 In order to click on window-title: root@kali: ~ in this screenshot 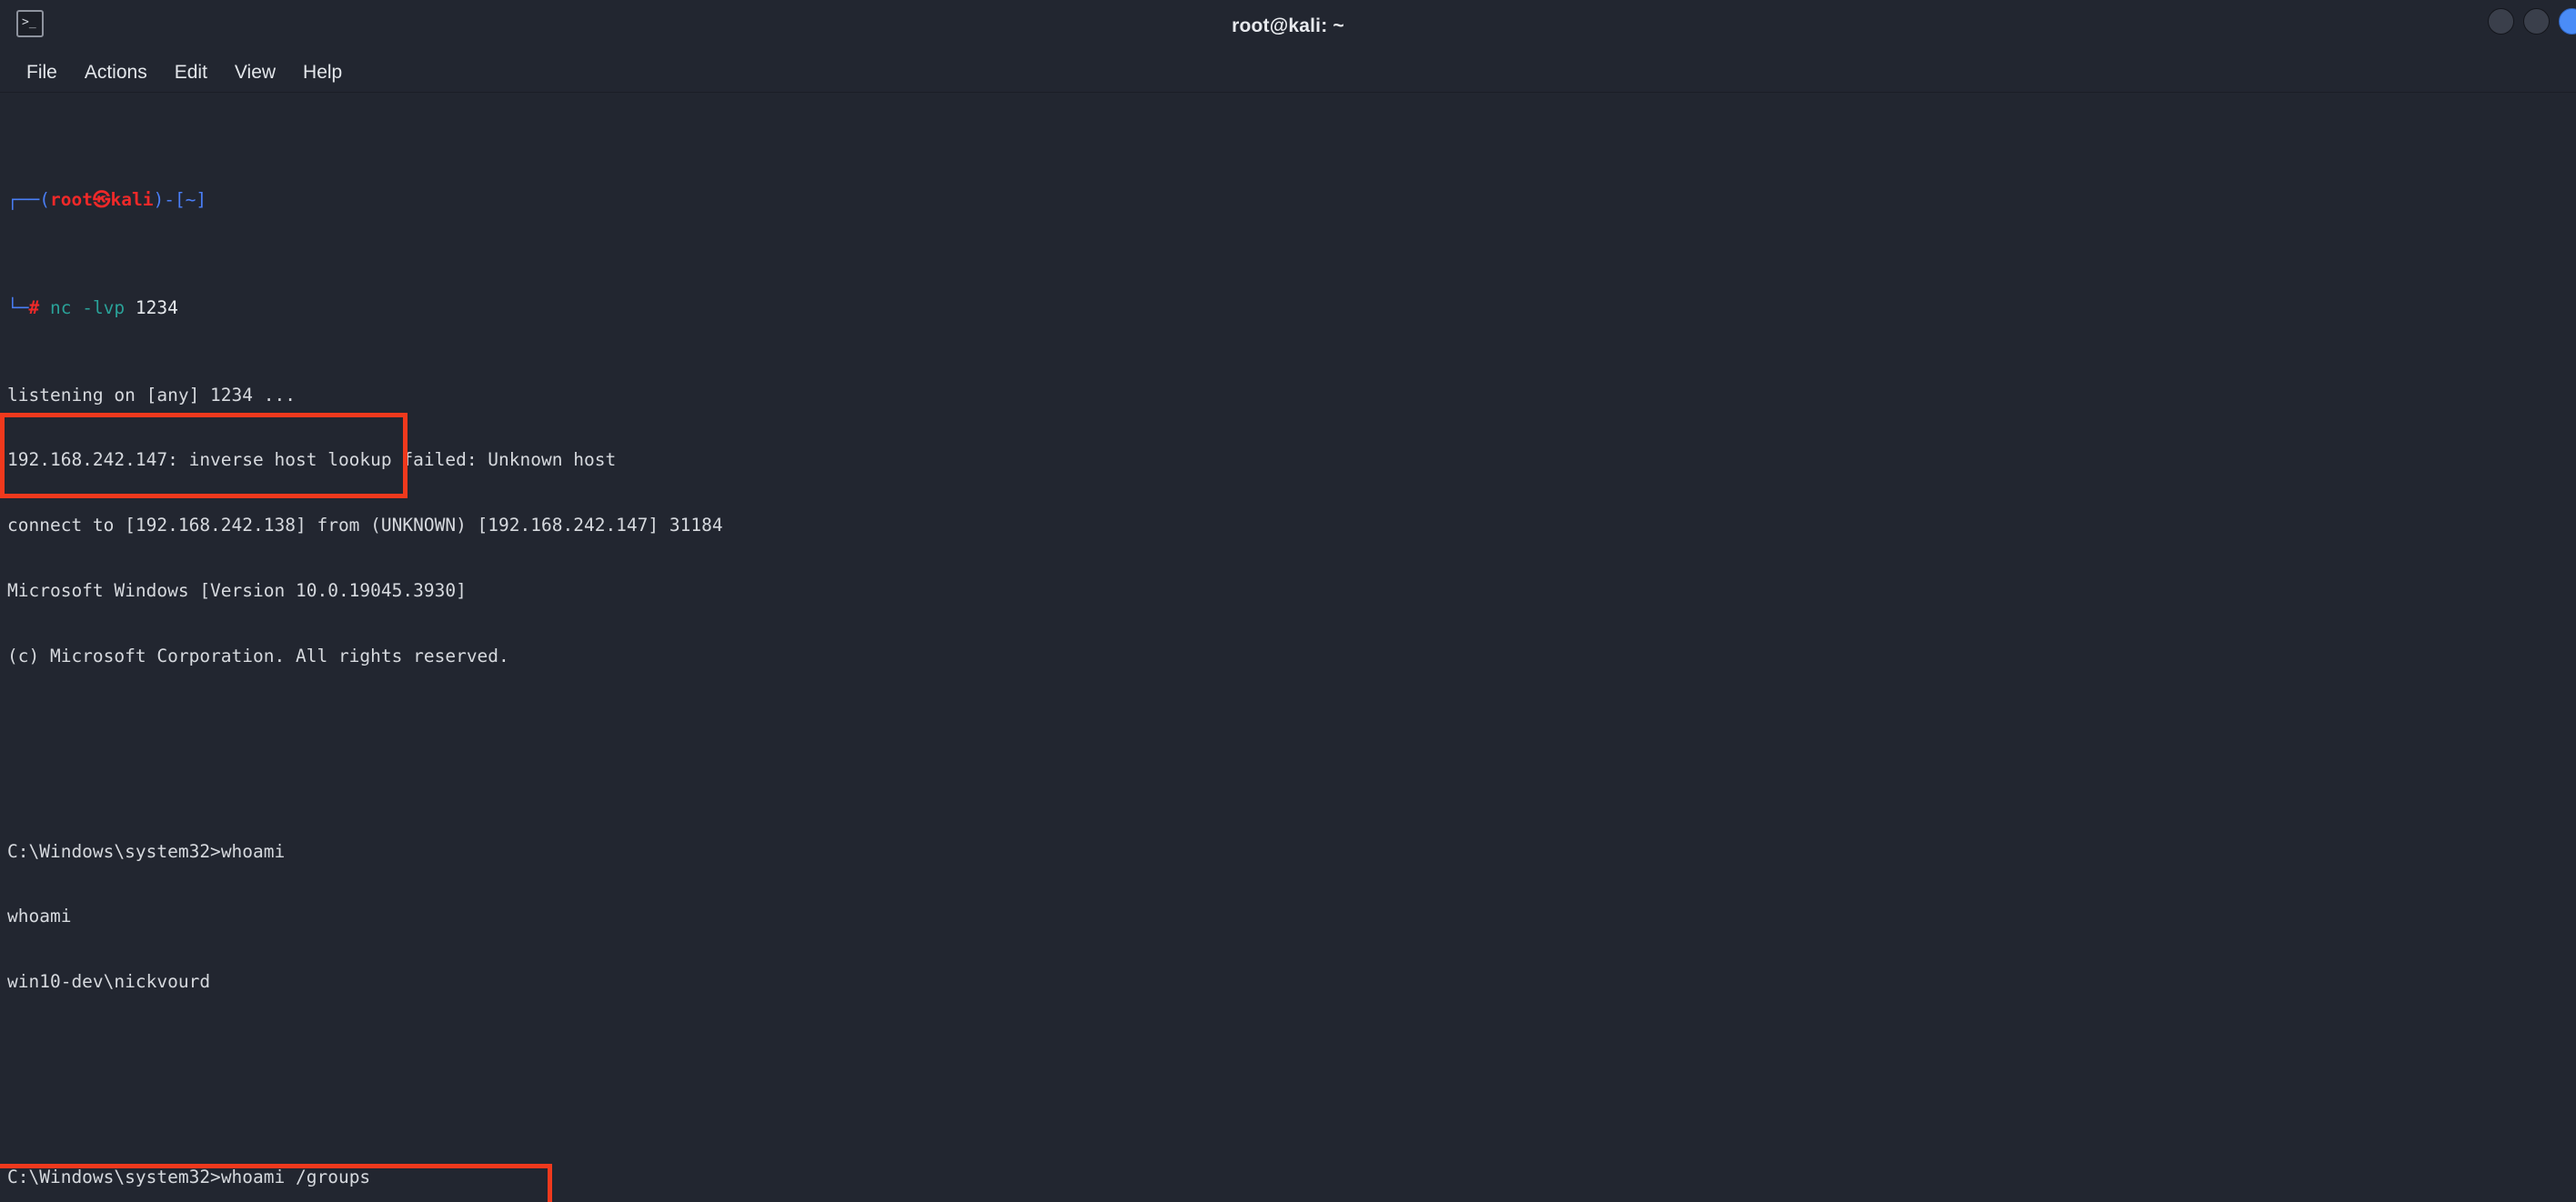, I will do `click(1288, 25)`.